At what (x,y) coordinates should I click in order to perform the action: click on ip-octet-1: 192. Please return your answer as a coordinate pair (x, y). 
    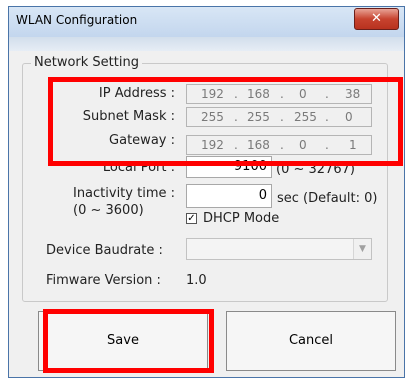
    Looking at the image, I should click on (212, 94).